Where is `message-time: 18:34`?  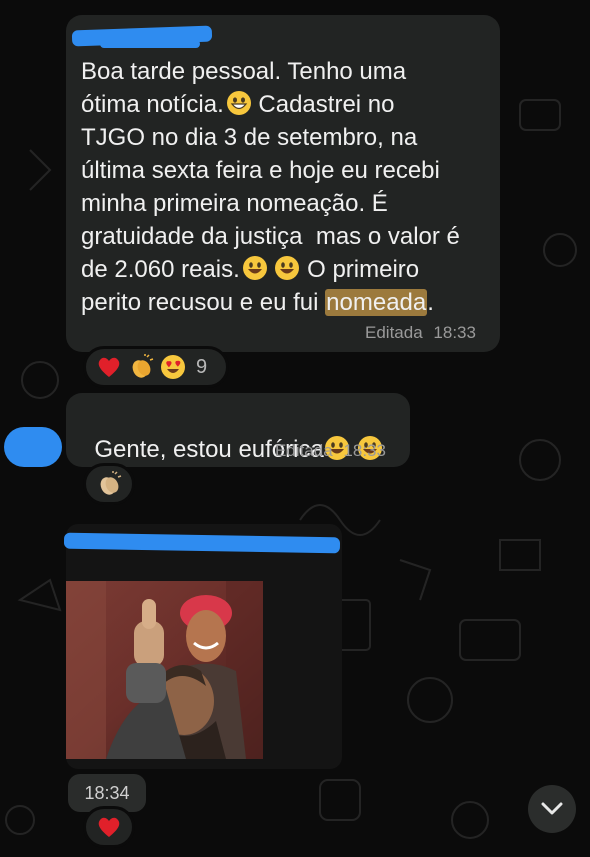
message-time: 18:34 is located at coordinates (107, 792).